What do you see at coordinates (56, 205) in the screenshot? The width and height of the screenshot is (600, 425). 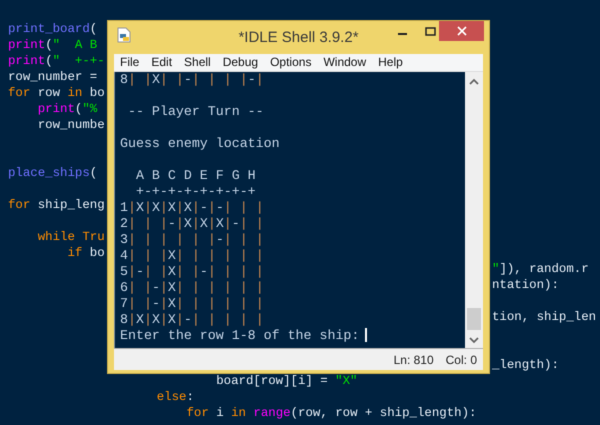 I see `code-line: for ship_leng` at bounding box center [56, 205].